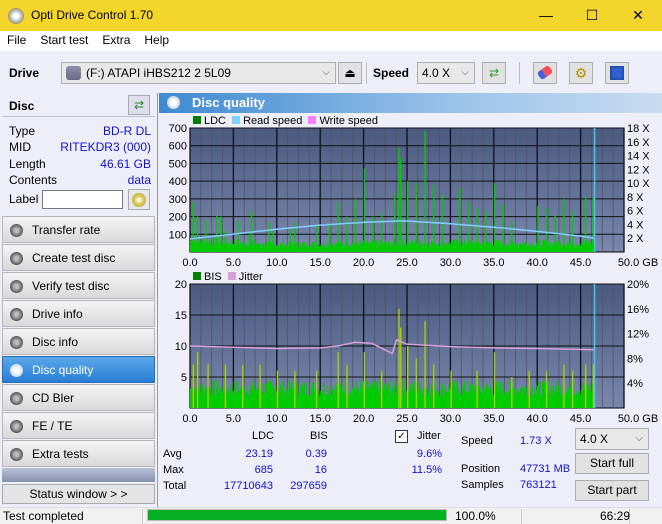 The height and width of the screenshot is (524, 662). I want to click on chevron-down-icon: ⌵, so click(326, 72).